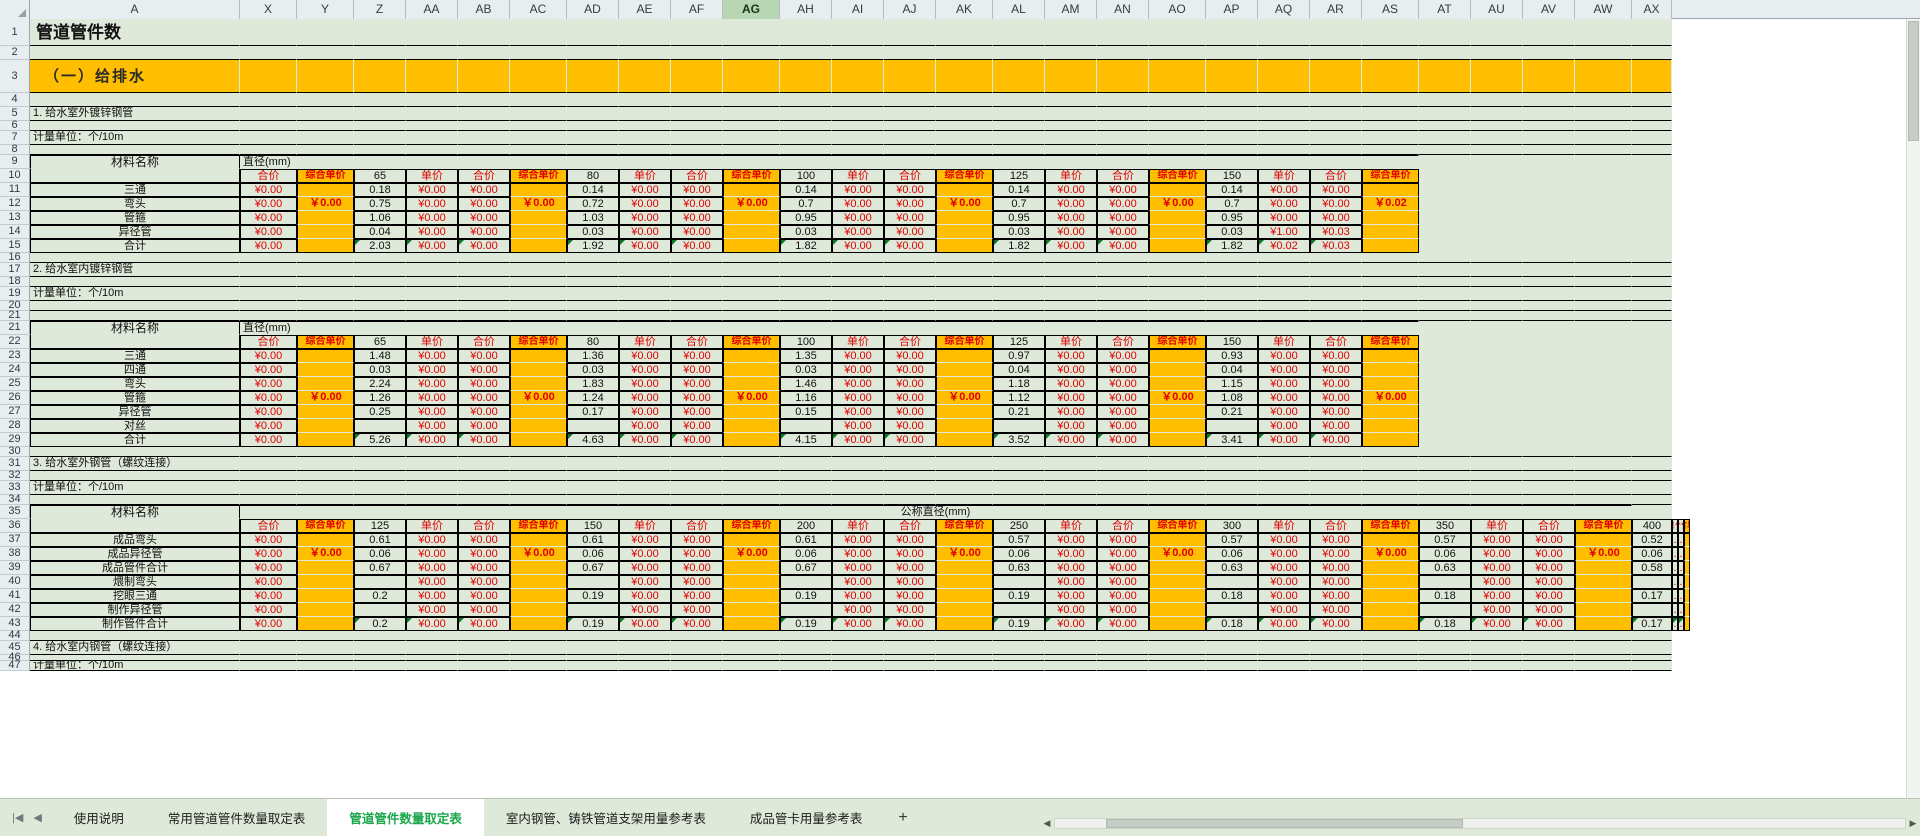  I want to click on table2-row-0-qty-1: 1.36, so click(593, 356).